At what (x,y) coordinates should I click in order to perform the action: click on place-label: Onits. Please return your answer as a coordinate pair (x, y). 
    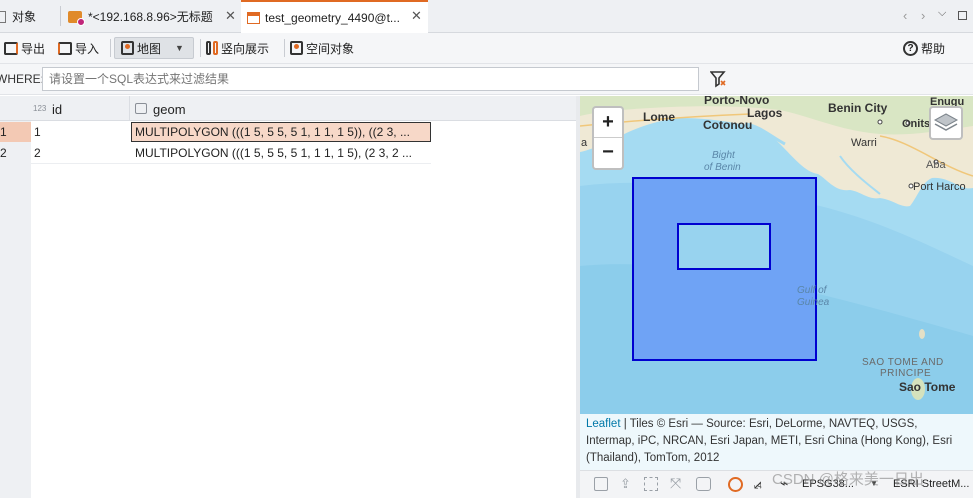
    Looking at the image, I should click on (916, 124).